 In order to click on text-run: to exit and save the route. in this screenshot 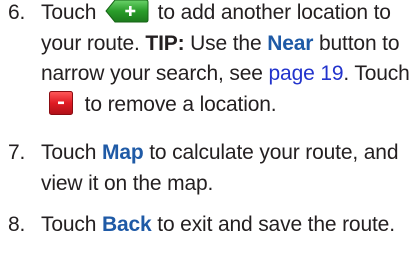, I will do `click(273, 224)`.